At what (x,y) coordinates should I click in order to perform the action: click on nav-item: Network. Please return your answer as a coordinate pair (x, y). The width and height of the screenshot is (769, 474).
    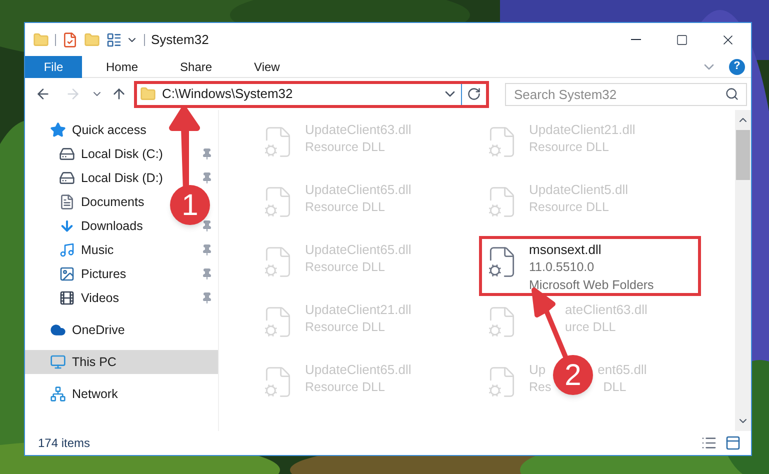
    Looking at the image, I should click on (121, 394).